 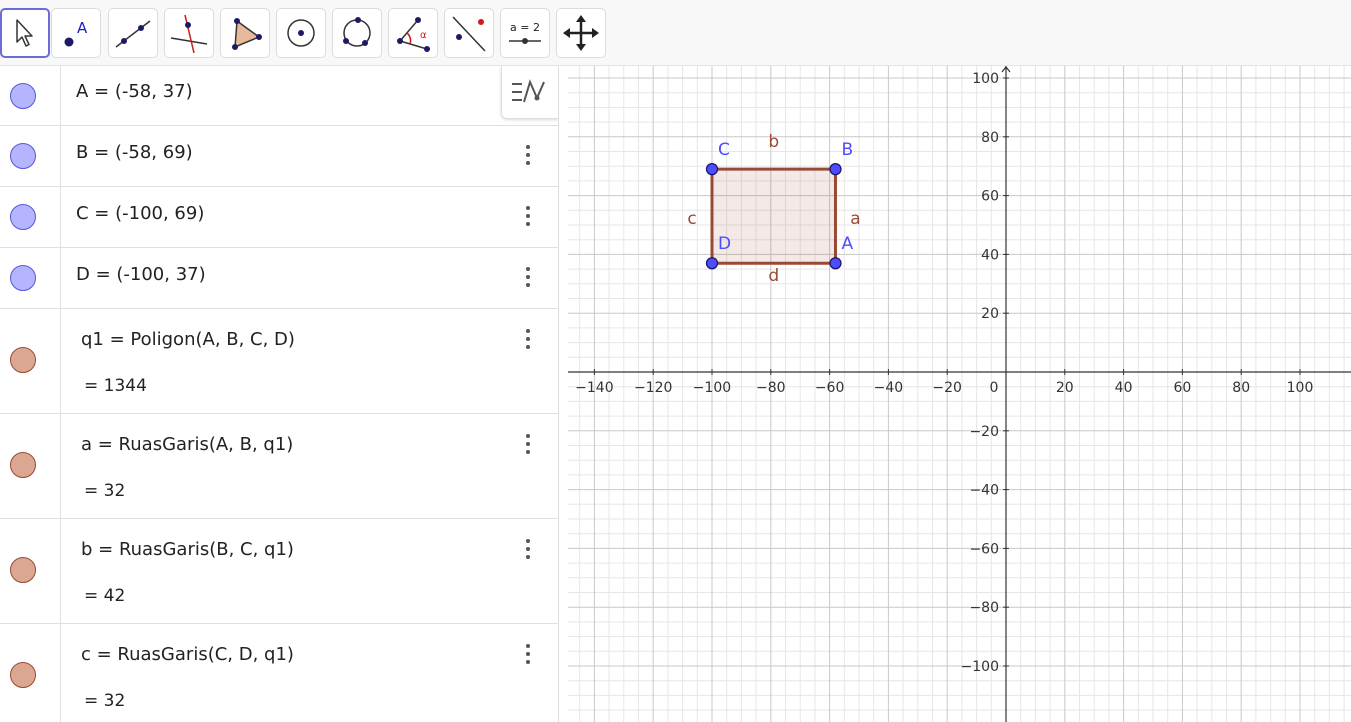 I want to click on y-tick-label: 100, so click(x=985, y=79).